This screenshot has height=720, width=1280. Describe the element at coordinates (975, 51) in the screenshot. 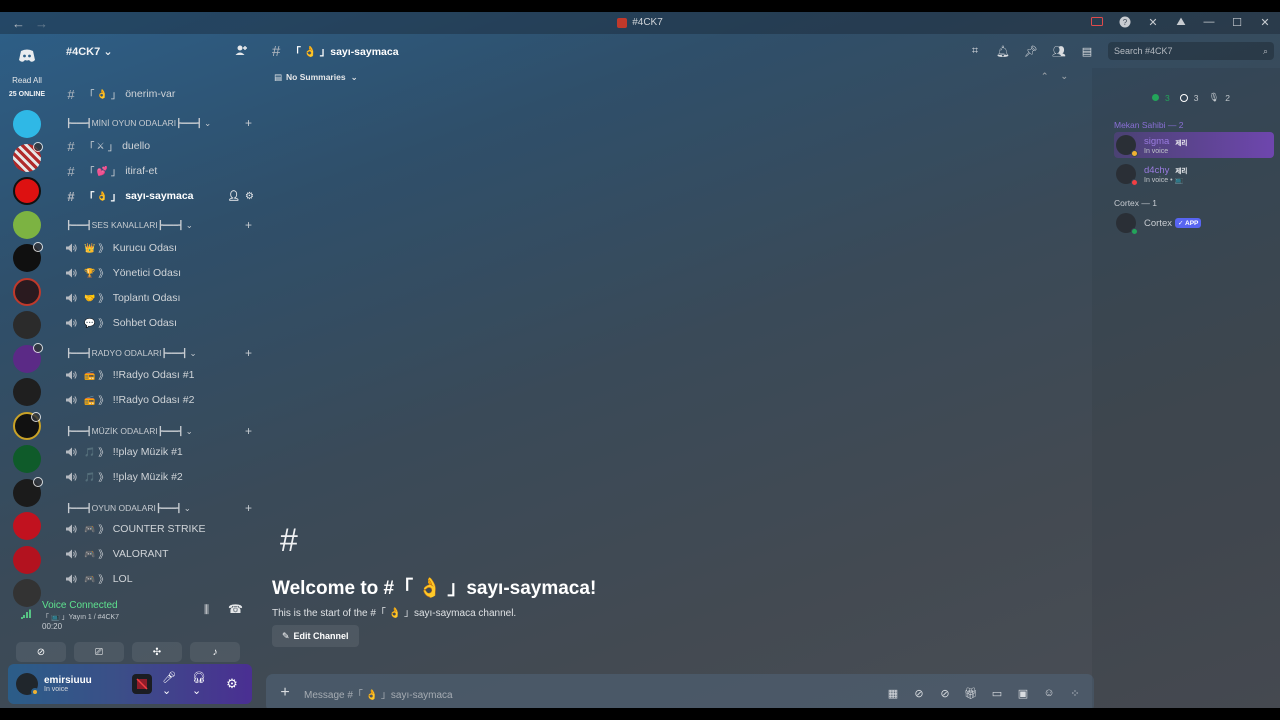

I see `threads-icon: ⌗` at that location.